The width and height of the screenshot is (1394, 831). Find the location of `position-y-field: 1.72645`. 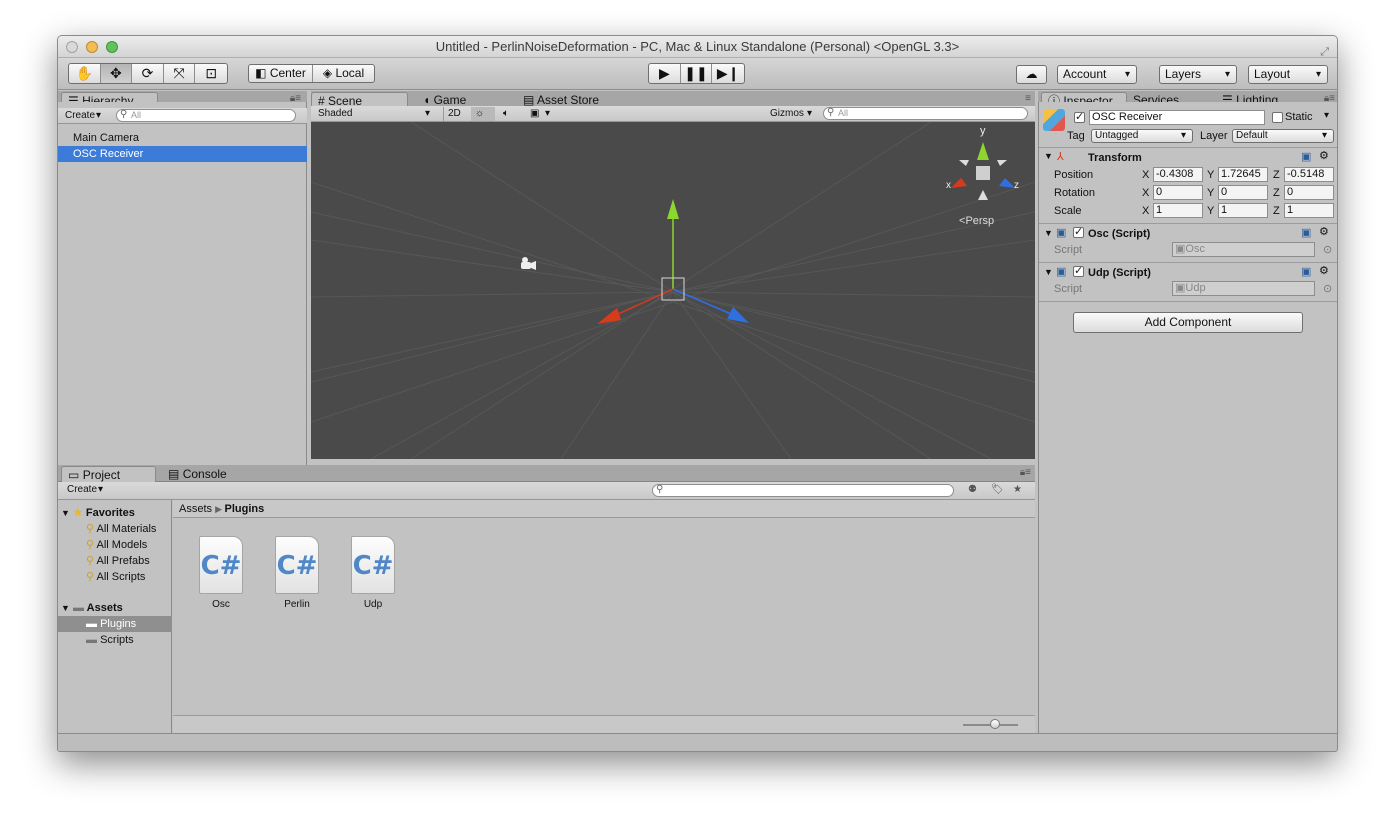

position-y-field: 1.72645 is located at coordinates (1243, 174).